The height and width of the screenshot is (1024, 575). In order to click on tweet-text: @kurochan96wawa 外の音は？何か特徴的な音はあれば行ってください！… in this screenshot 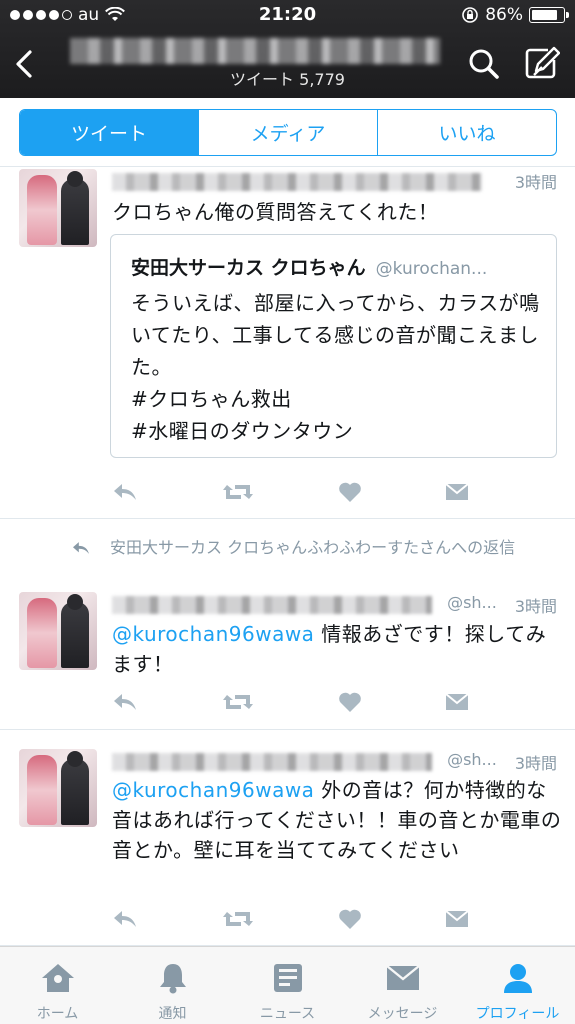, I will do `click(337, 820)`.